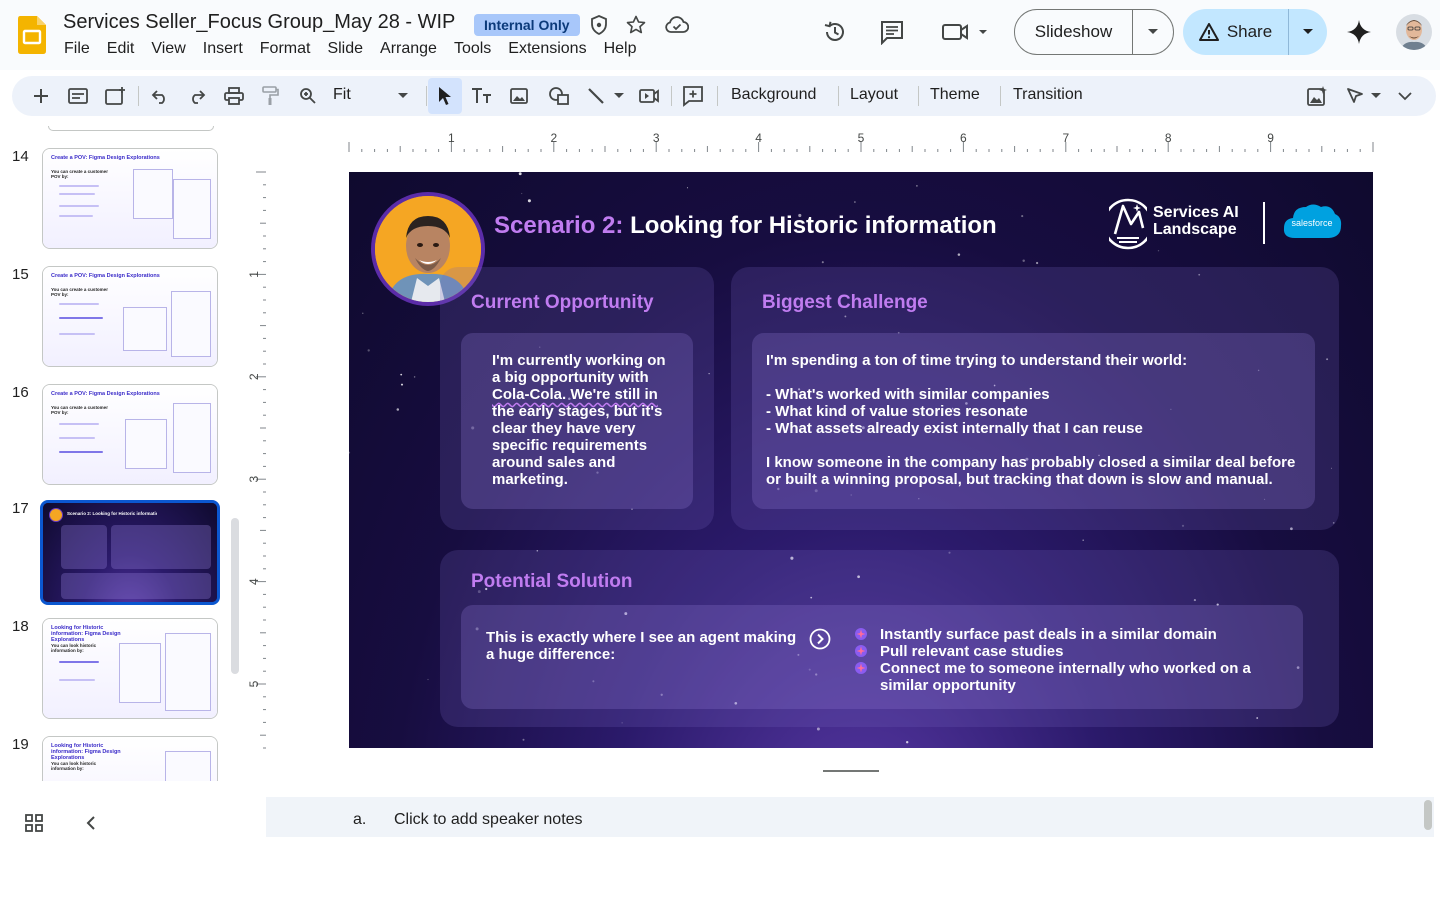 The width and height of the screenshot is (1440, 900). Describe the element at coordinates (92, 823) in the screenshot. I see `collapse-filmstrip-chevron-icon` at that location.